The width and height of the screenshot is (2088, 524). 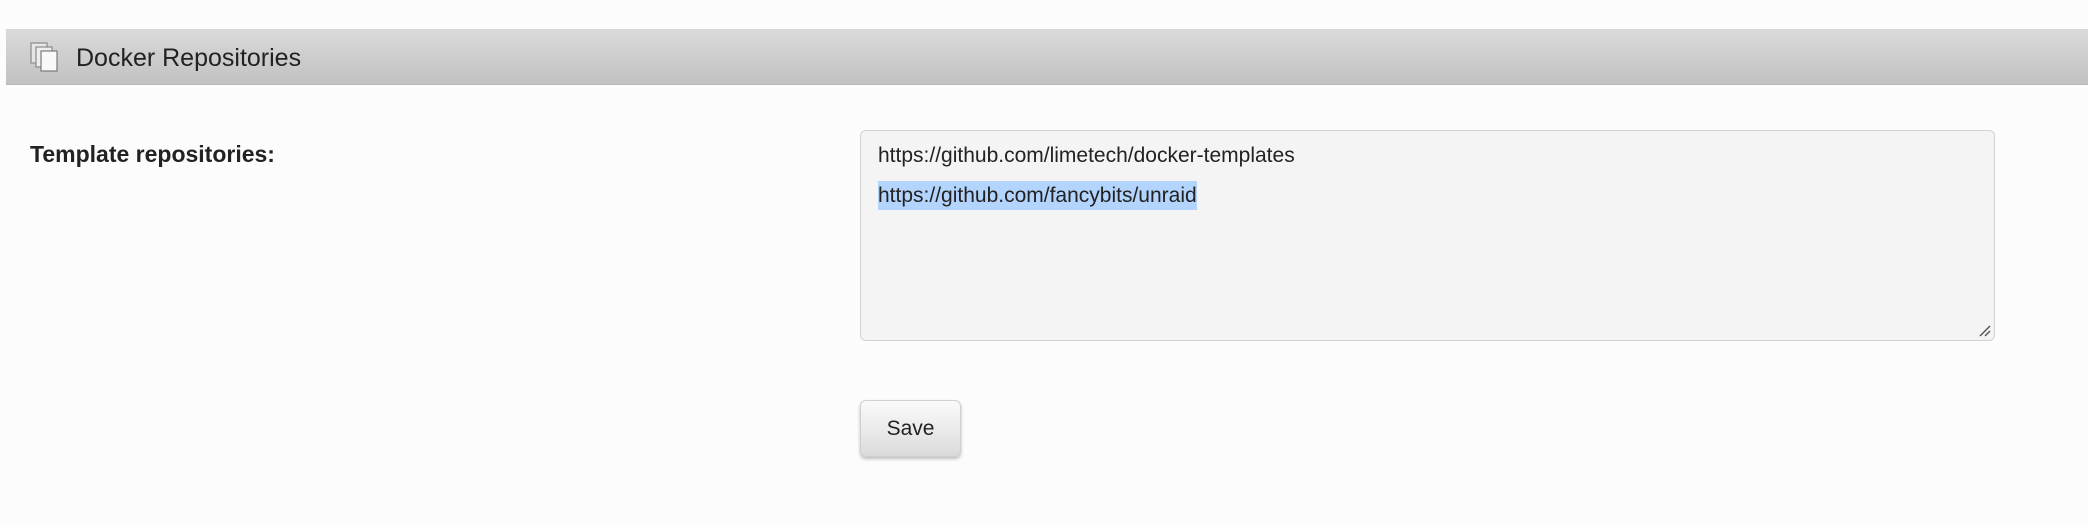 What do you see at coordinates (910, 428) in the screenshot?
I see `save-button: Save` at bounding box center [910, 428].